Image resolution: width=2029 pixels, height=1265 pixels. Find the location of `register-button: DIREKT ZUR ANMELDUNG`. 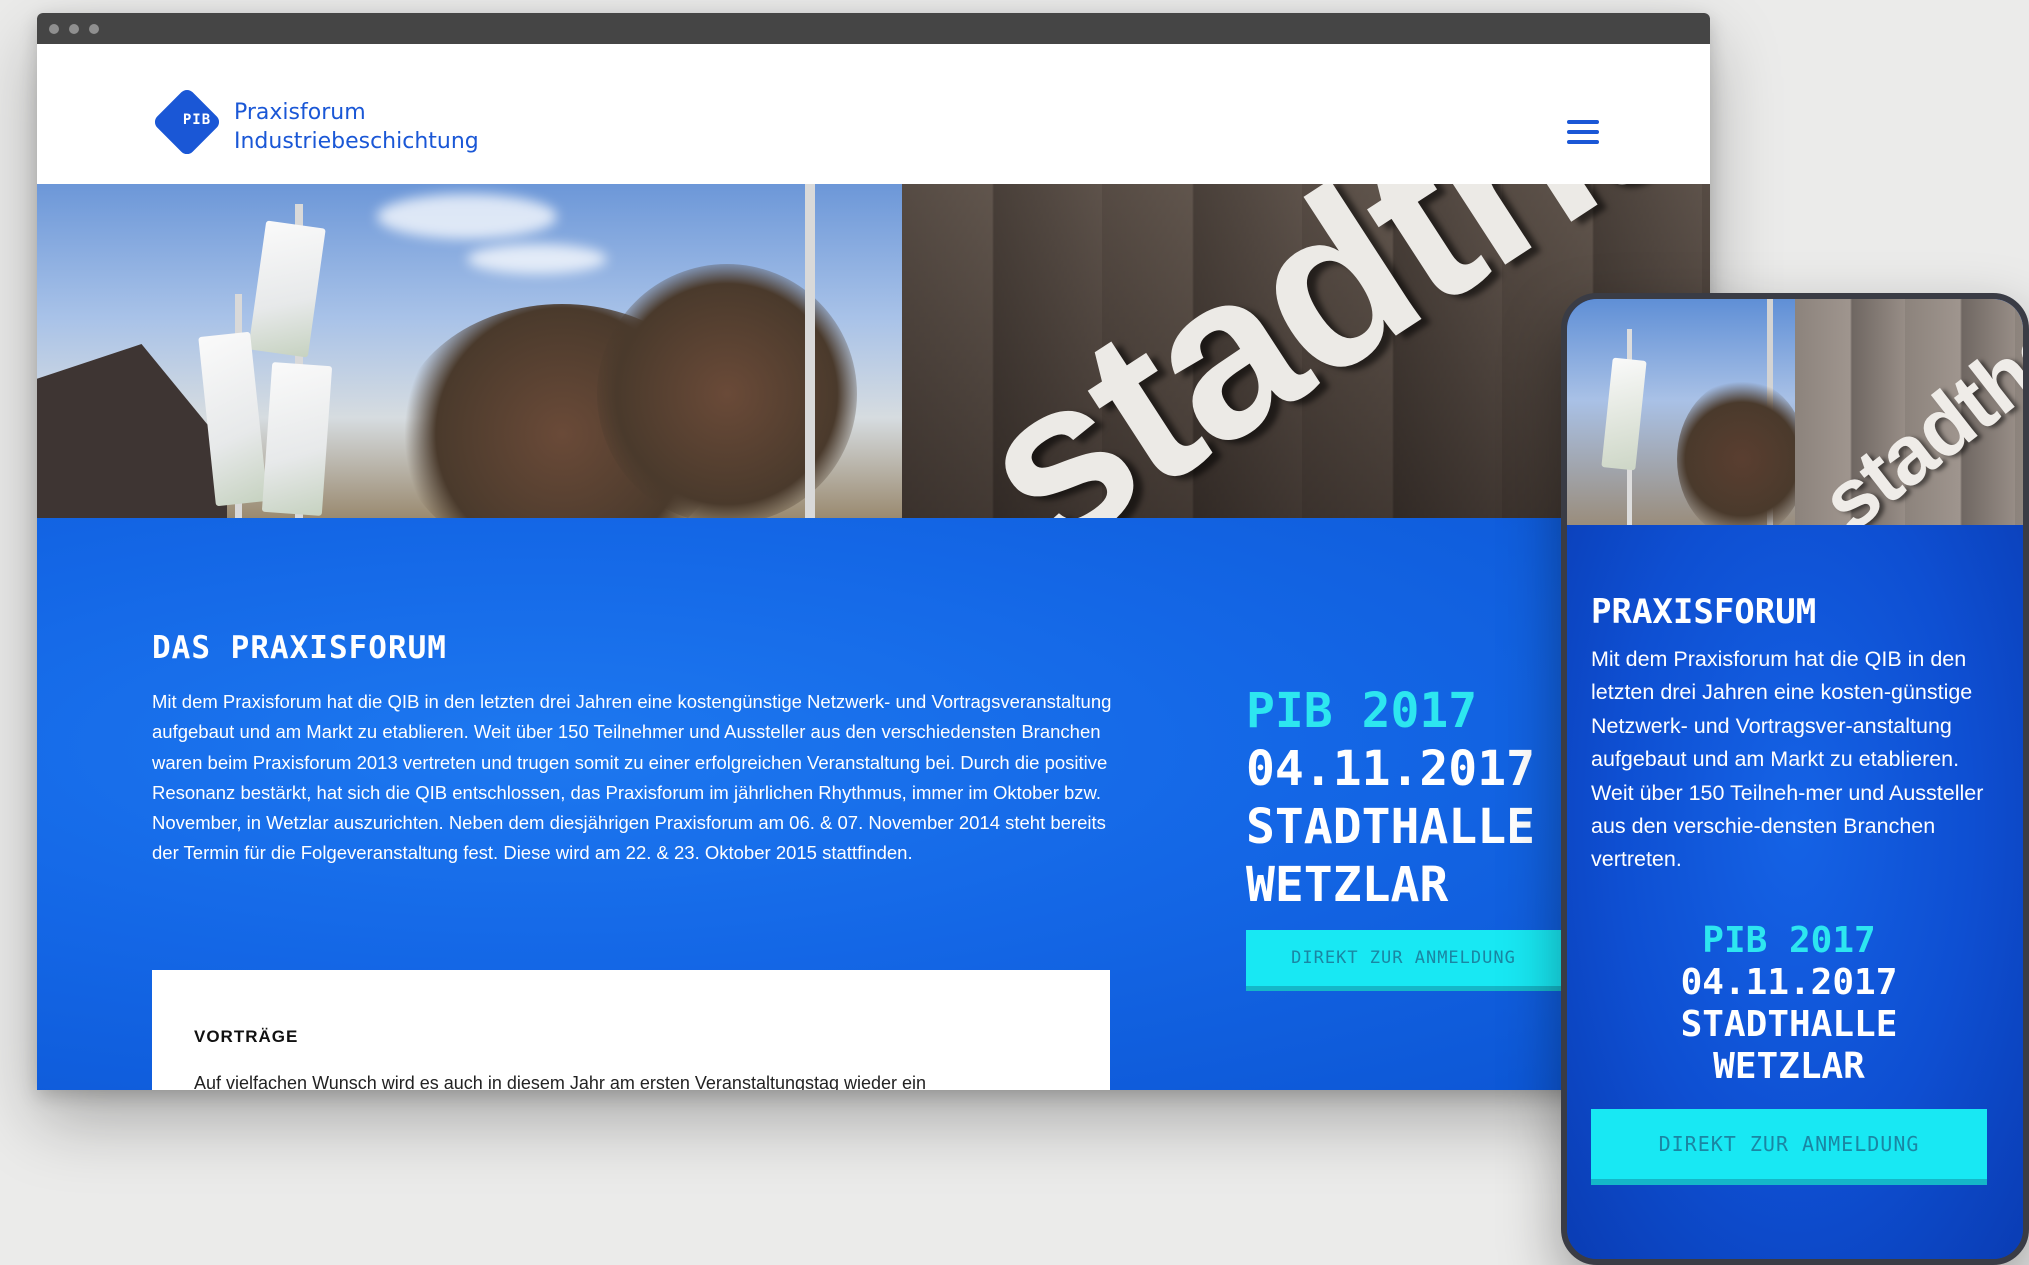

register-button: DIREKT ZUR ANMELDUNG is located at coordinates (1403, 958).